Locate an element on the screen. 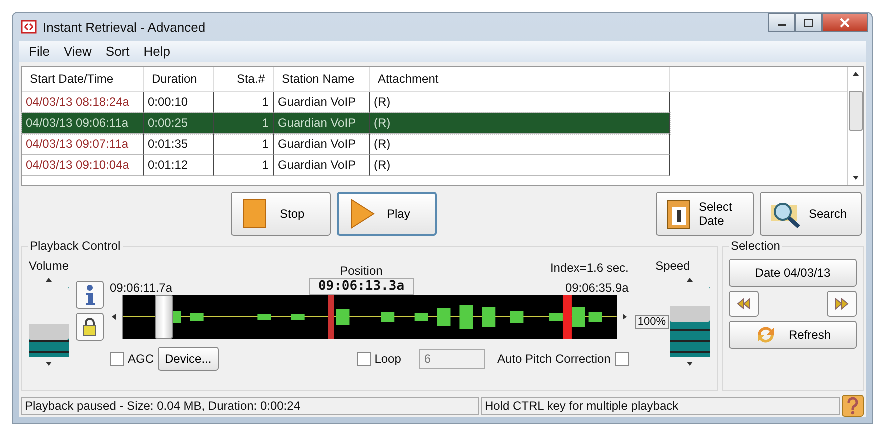 This screenshot has height=431, width=877. speed-label: Speed is located at coordinates (673, 266).